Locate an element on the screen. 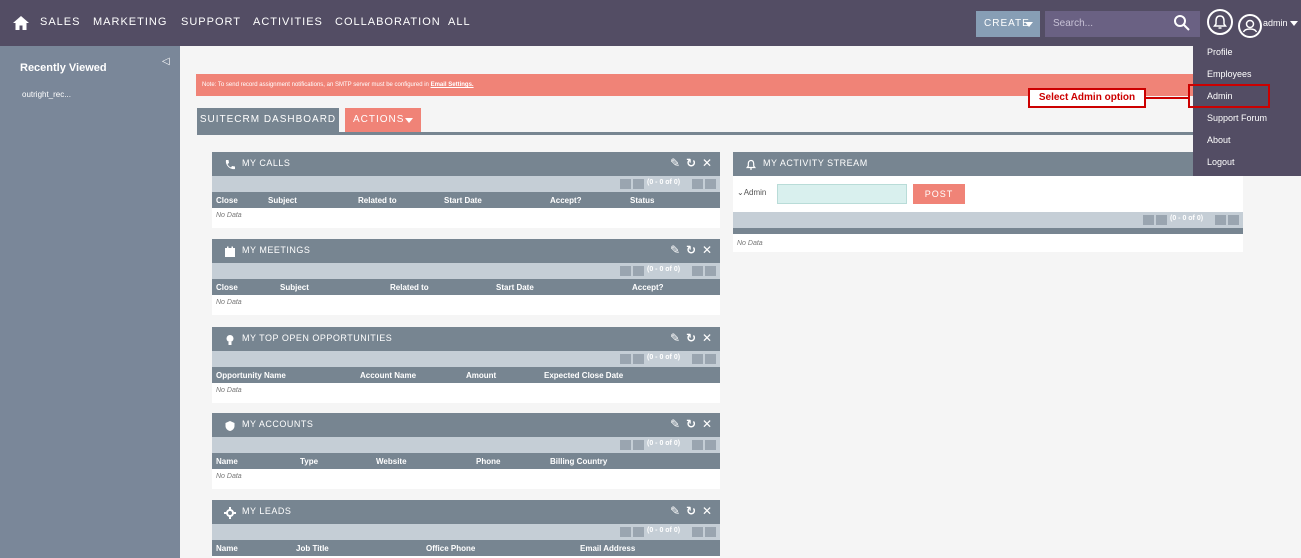  bell-icon is located at coordinates (1220, 22).